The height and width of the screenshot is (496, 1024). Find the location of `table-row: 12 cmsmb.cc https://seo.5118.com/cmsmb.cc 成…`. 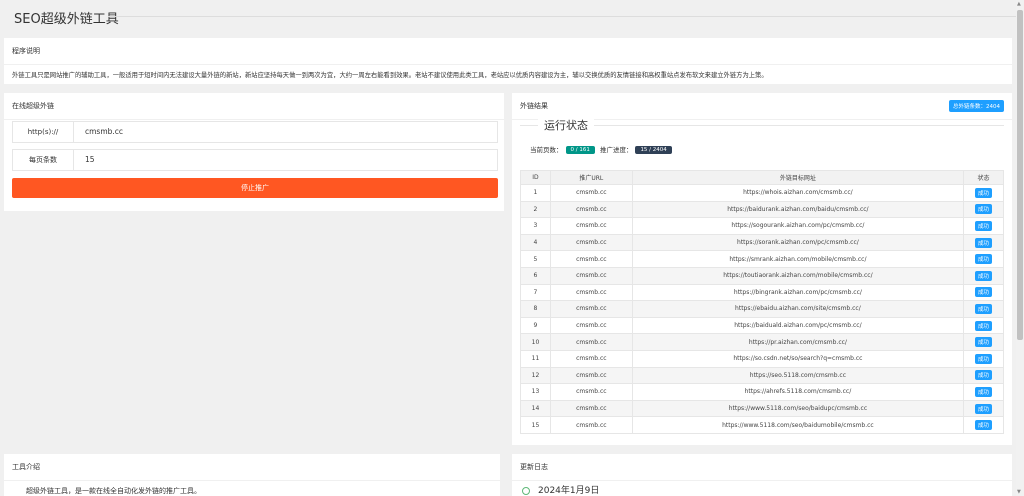

table-row: 12 cmsmb.cc https://seo.5118.com/cmsmb.cc 成… is located at coordinates (762, 375).